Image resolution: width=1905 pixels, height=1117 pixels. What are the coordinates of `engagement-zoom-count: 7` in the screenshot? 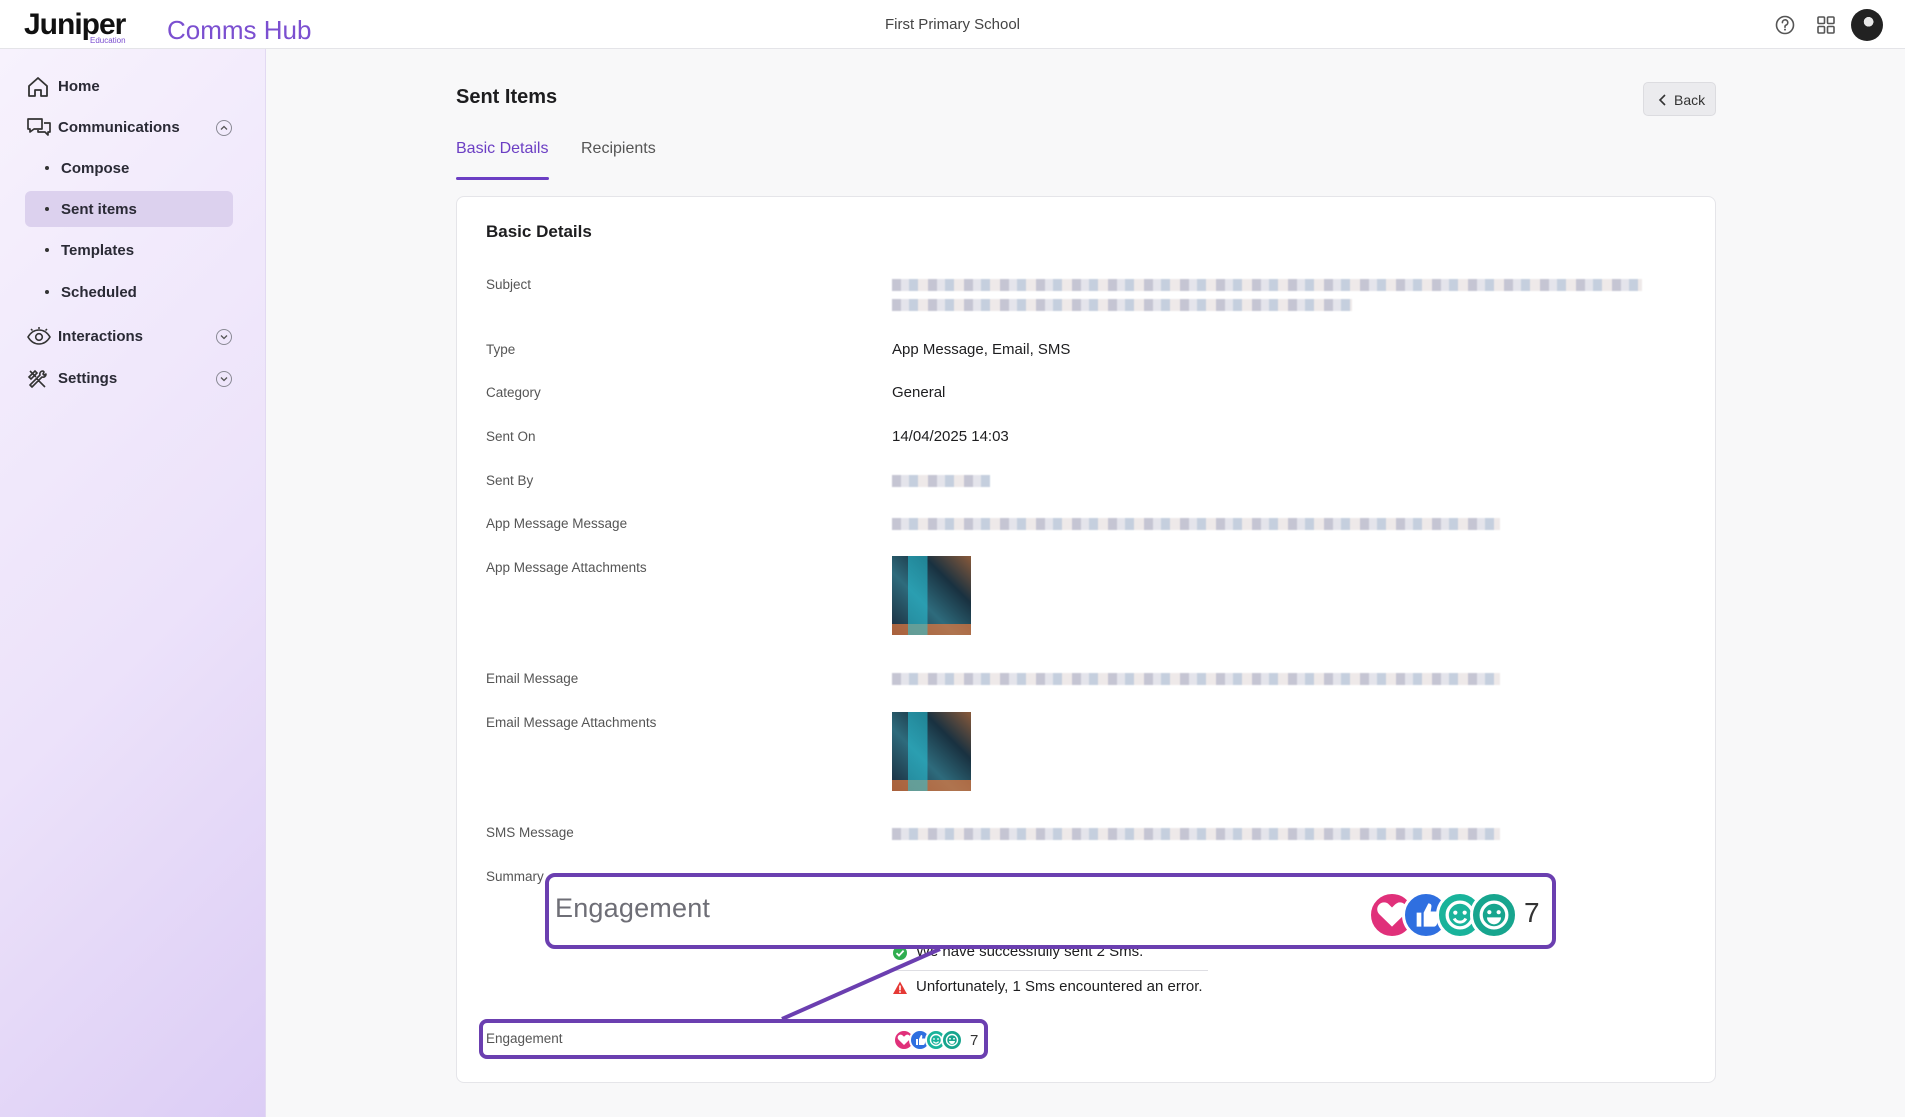 It's located at (1532, 912).